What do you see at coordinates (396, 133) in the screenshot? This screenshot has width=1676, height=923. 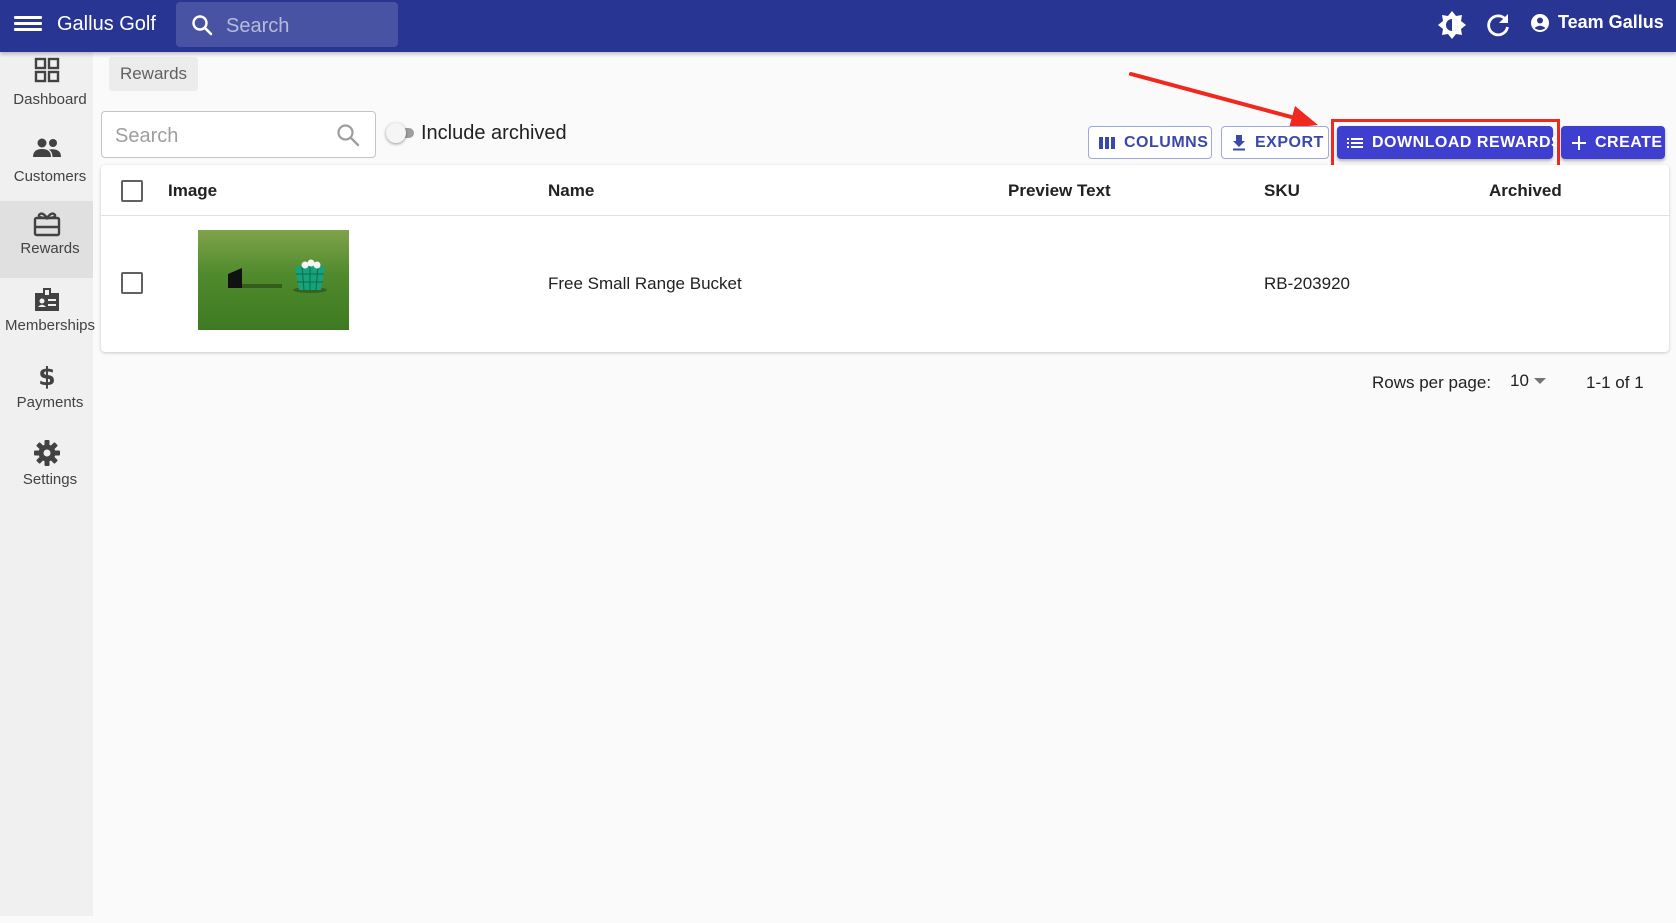 I see `switch-thumb` at bounding box center [396, 133].